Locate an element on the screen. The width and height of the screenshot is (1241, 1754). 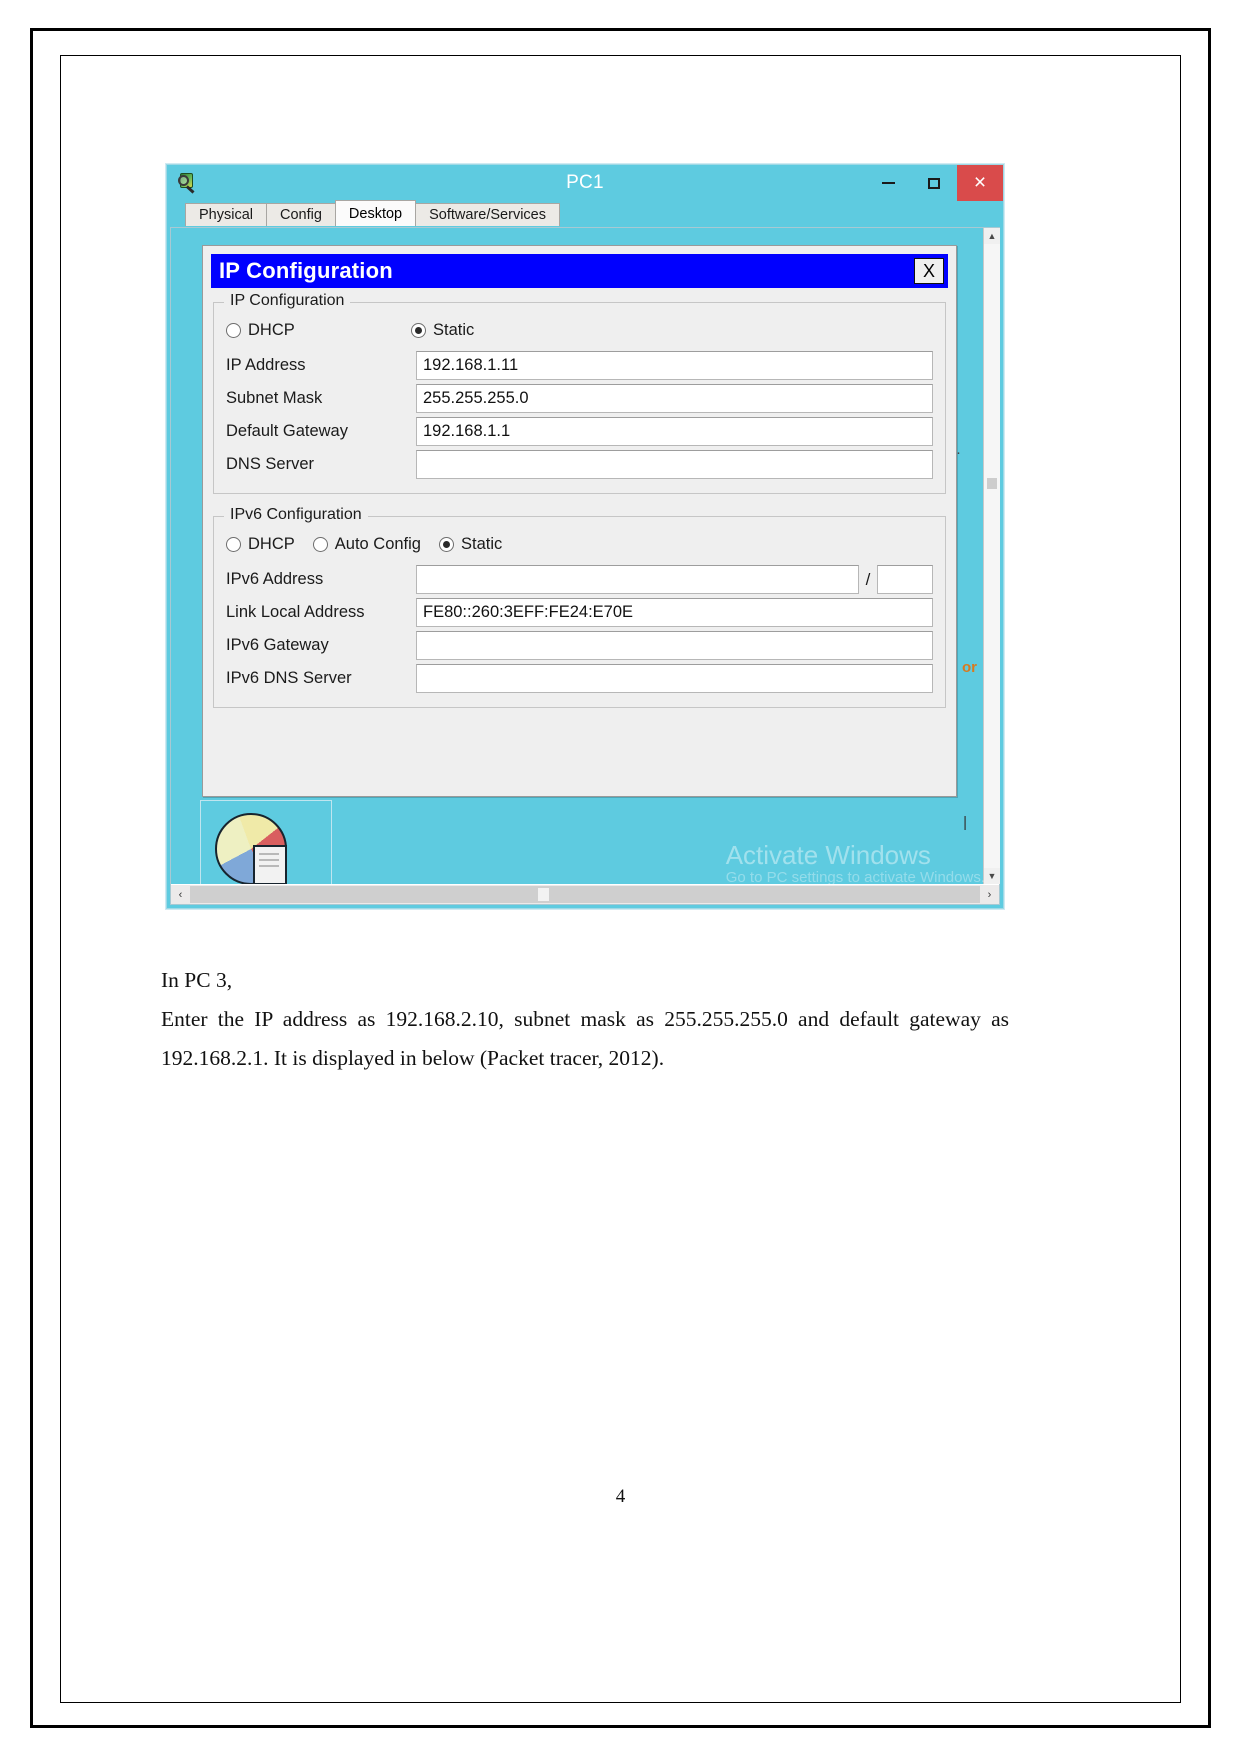
desktop-program-cell is located at coordinates (266, 842).